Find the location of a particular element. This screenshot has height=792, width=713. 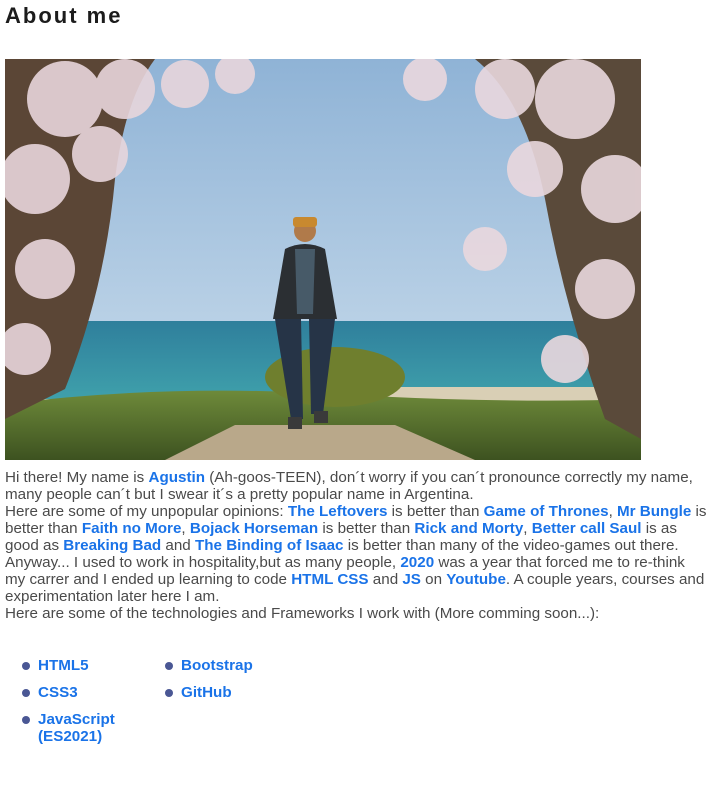

tech-item-bootstrap: Bootstrap is located at coordinates (228, 665).